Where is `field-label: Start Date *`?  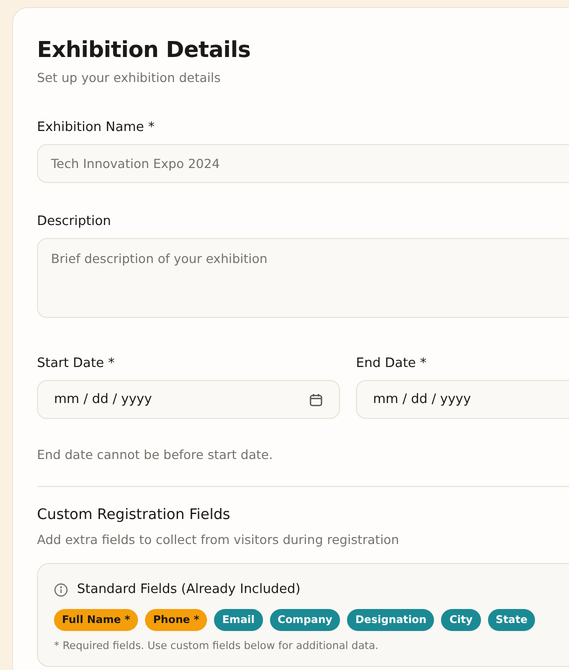 field-label: Start Date * is located at coordinates (76, 363).